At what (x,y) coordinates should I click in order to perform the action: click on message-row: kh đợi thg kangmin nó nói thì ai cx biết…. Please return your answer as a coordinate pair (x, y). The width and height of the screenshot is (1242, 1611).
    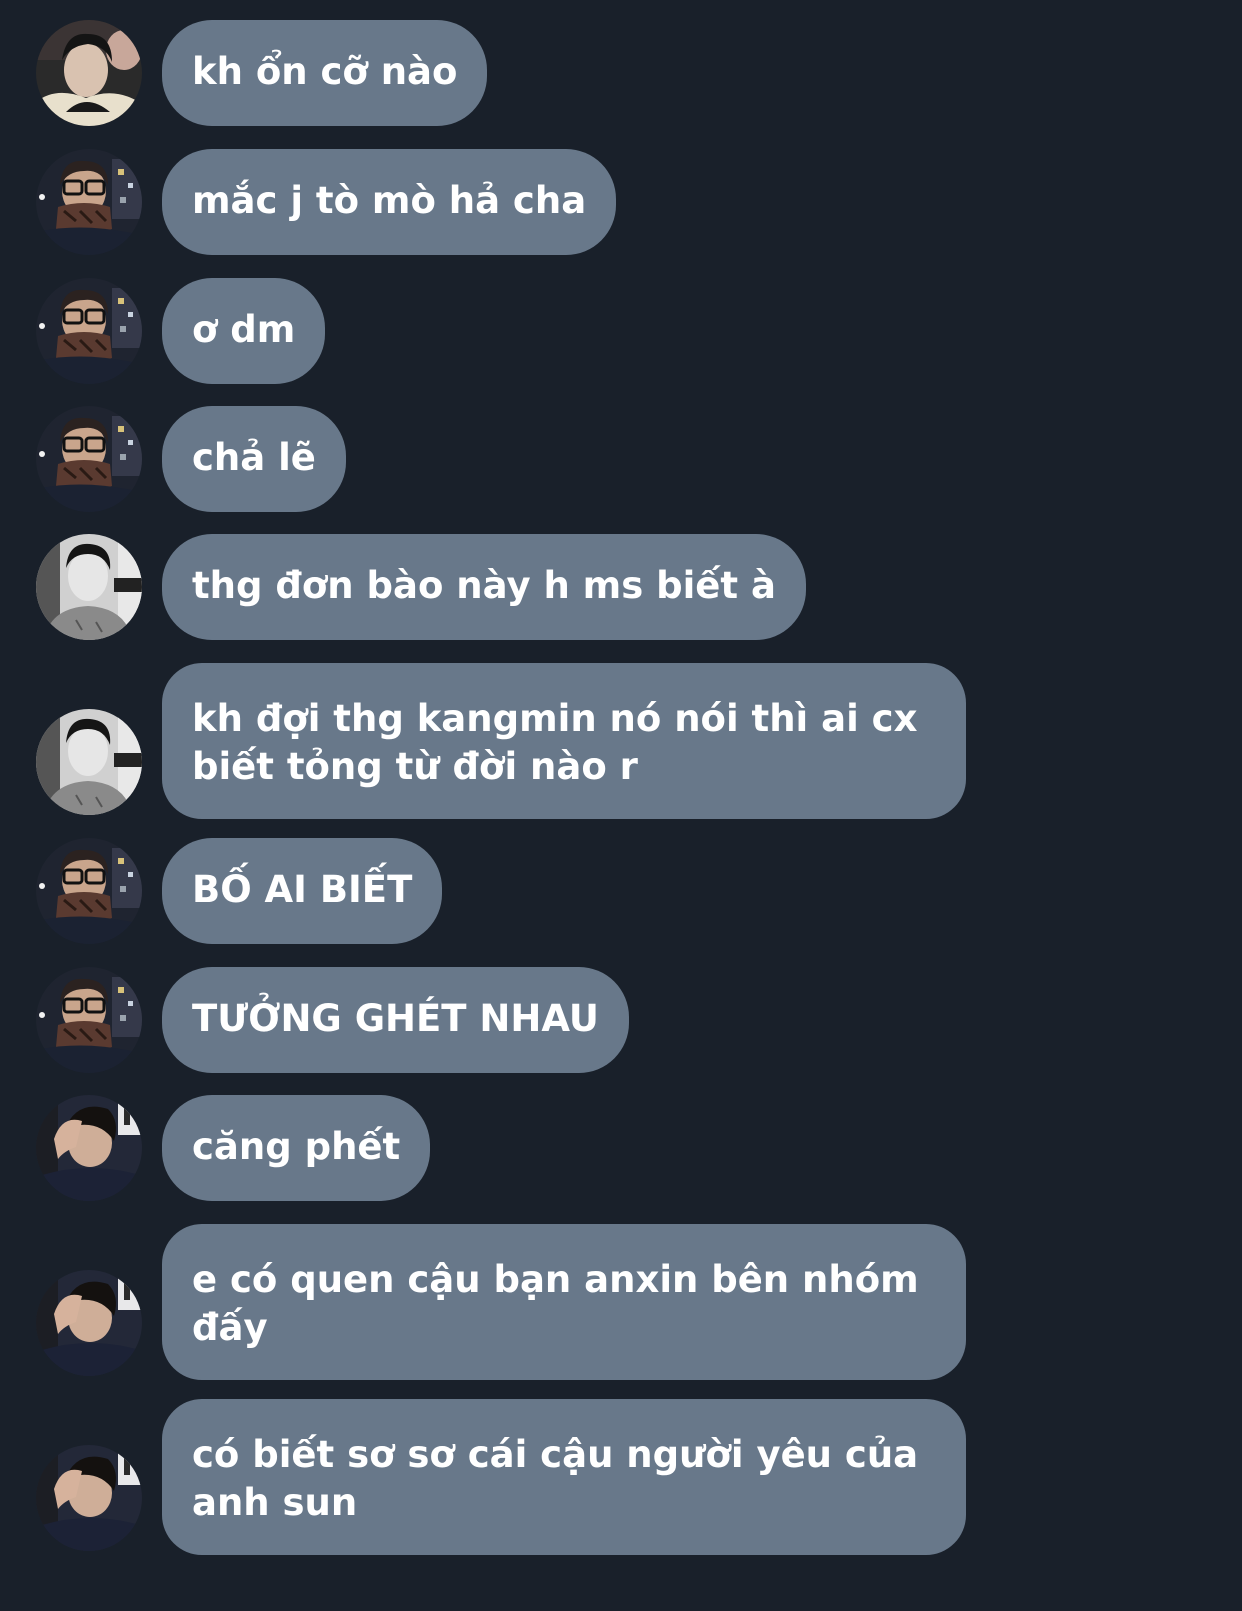
    Looking at the image, I should click on (621, 741).